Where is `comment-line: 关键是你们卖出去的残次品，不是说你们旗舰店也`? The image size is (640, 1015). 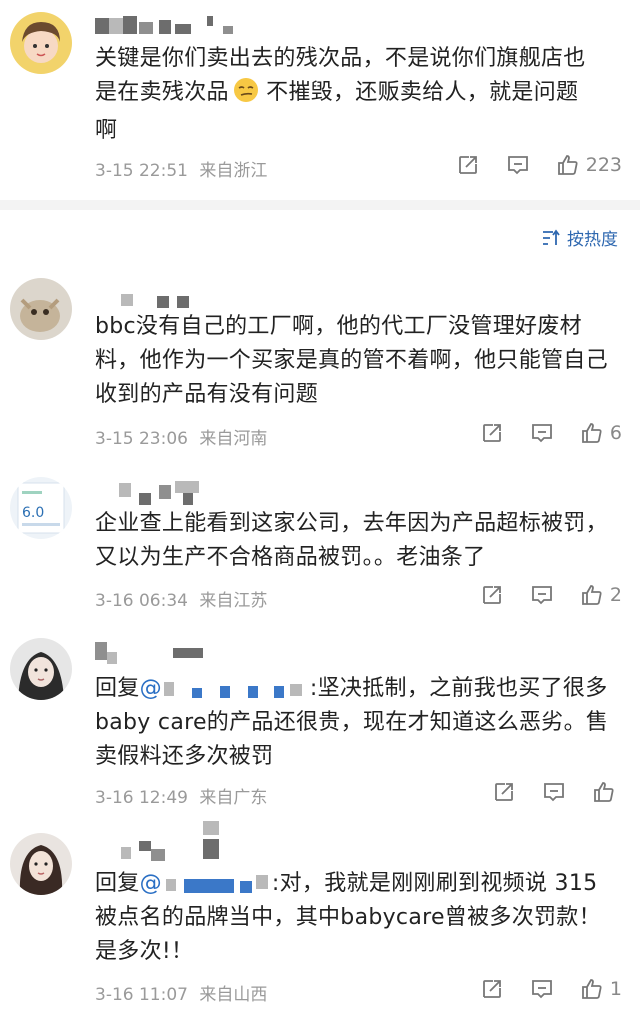
comment-line: 关键是你们卖出去的残次品，不是说你们旗舰店也 is located at coordinates (340, 58).